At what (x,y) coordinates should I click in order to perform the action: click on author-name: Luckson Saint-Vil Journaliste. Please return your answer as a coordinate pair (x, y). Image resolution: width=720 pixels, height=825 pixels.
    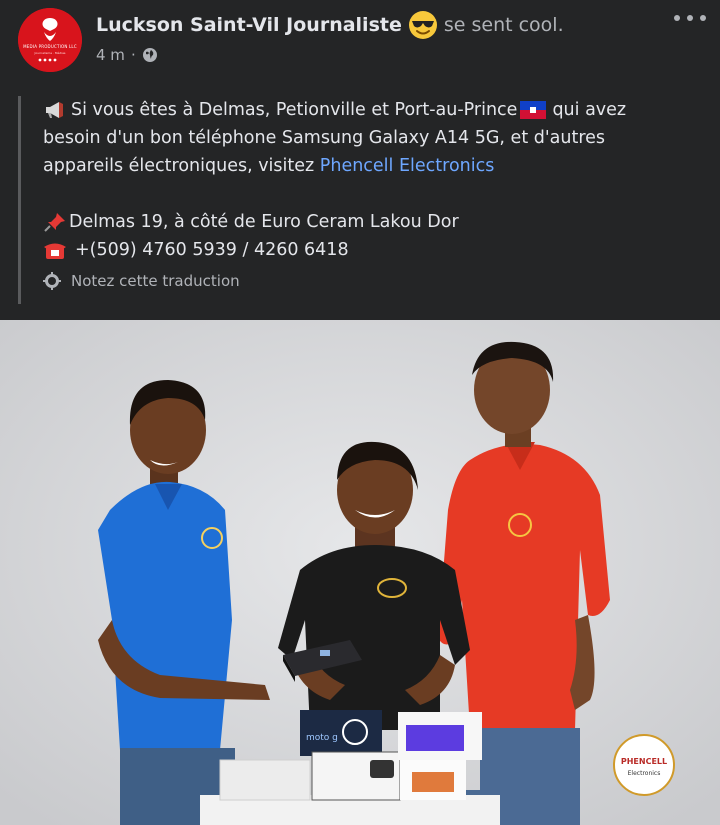
    Looking at the image, I should click on (249, 25).